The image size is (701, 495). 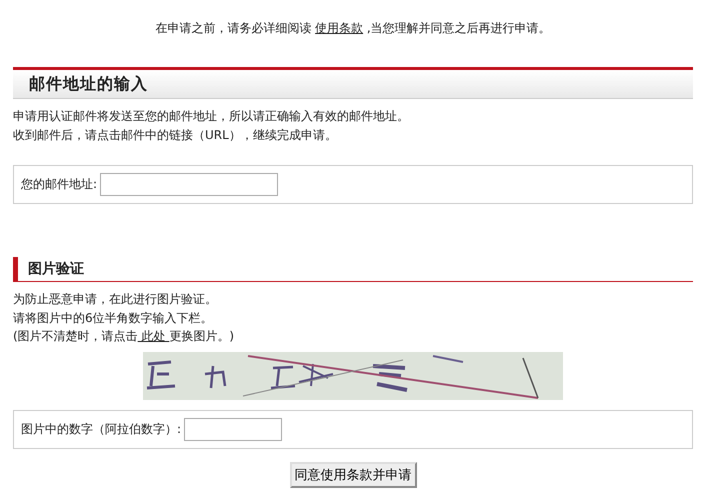 I want to click on field-label: 您的邮件地址:, so click(x=59, y=184).